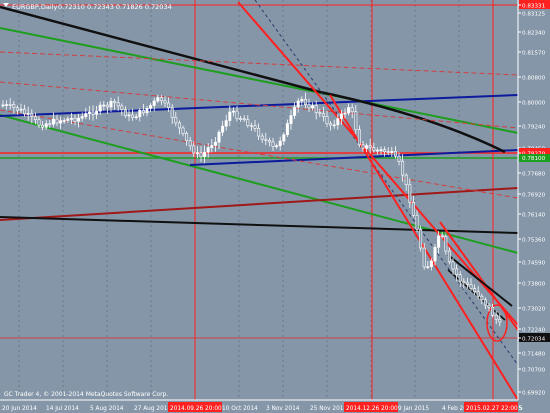  I want to click on ohlc-values: 0.72310 0.72343 0.71826 0.72034, so click(115, 7).